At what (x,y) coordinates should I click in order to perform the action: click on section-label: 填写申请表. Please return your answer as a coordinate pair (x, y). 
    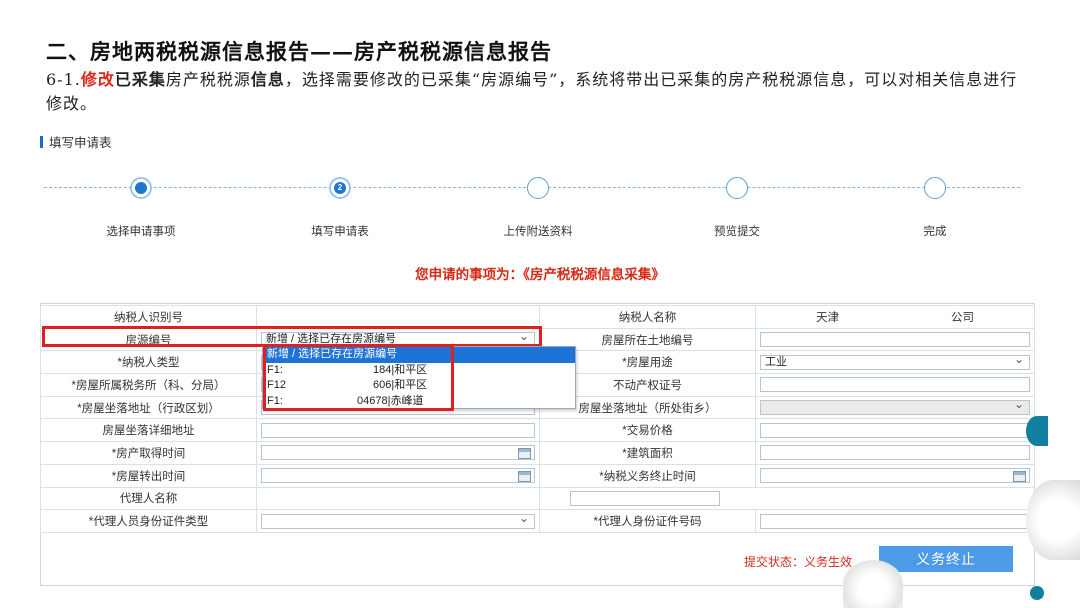
    Looking at the image, I should click on (76, 141).